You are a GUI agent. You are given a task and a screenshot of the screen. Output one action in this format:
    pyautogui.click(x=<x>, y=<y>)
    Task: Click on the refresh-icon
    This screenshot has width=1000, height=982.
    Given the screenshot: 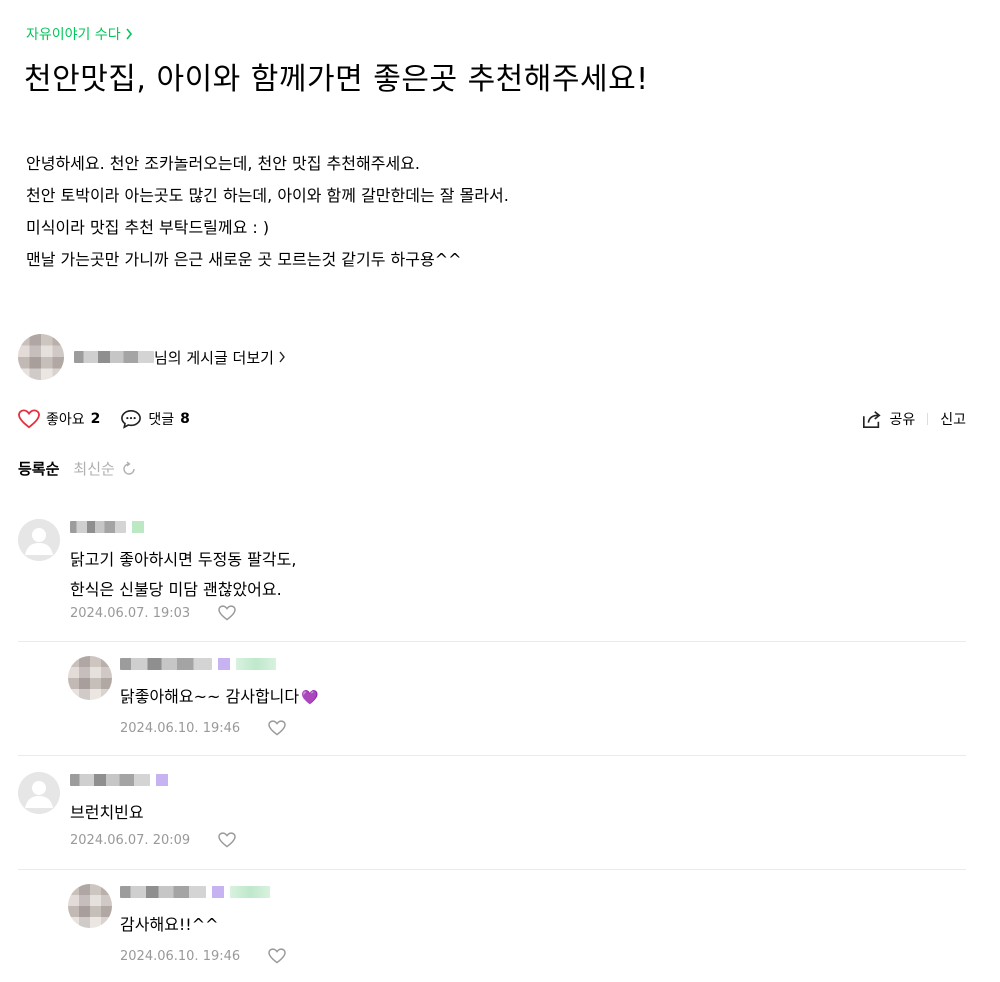 What is the action you would take?
    pyautogui.click(x=129, y=467)
    